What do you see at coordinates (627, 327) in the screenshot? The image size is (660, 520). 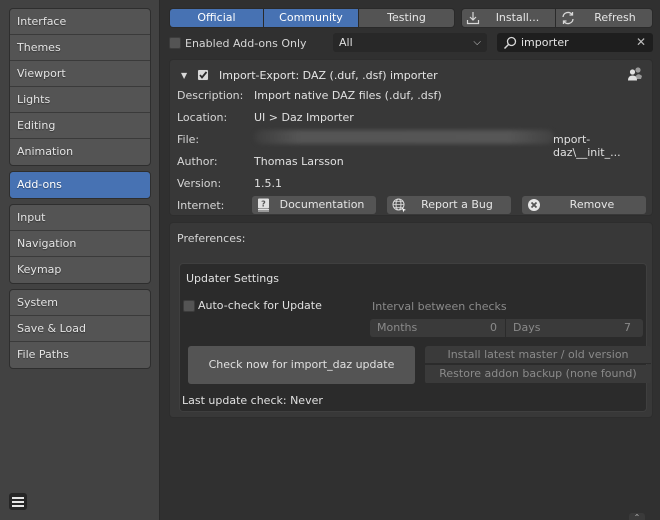 I see `days-value: 7` at bounding box center [627, 327].